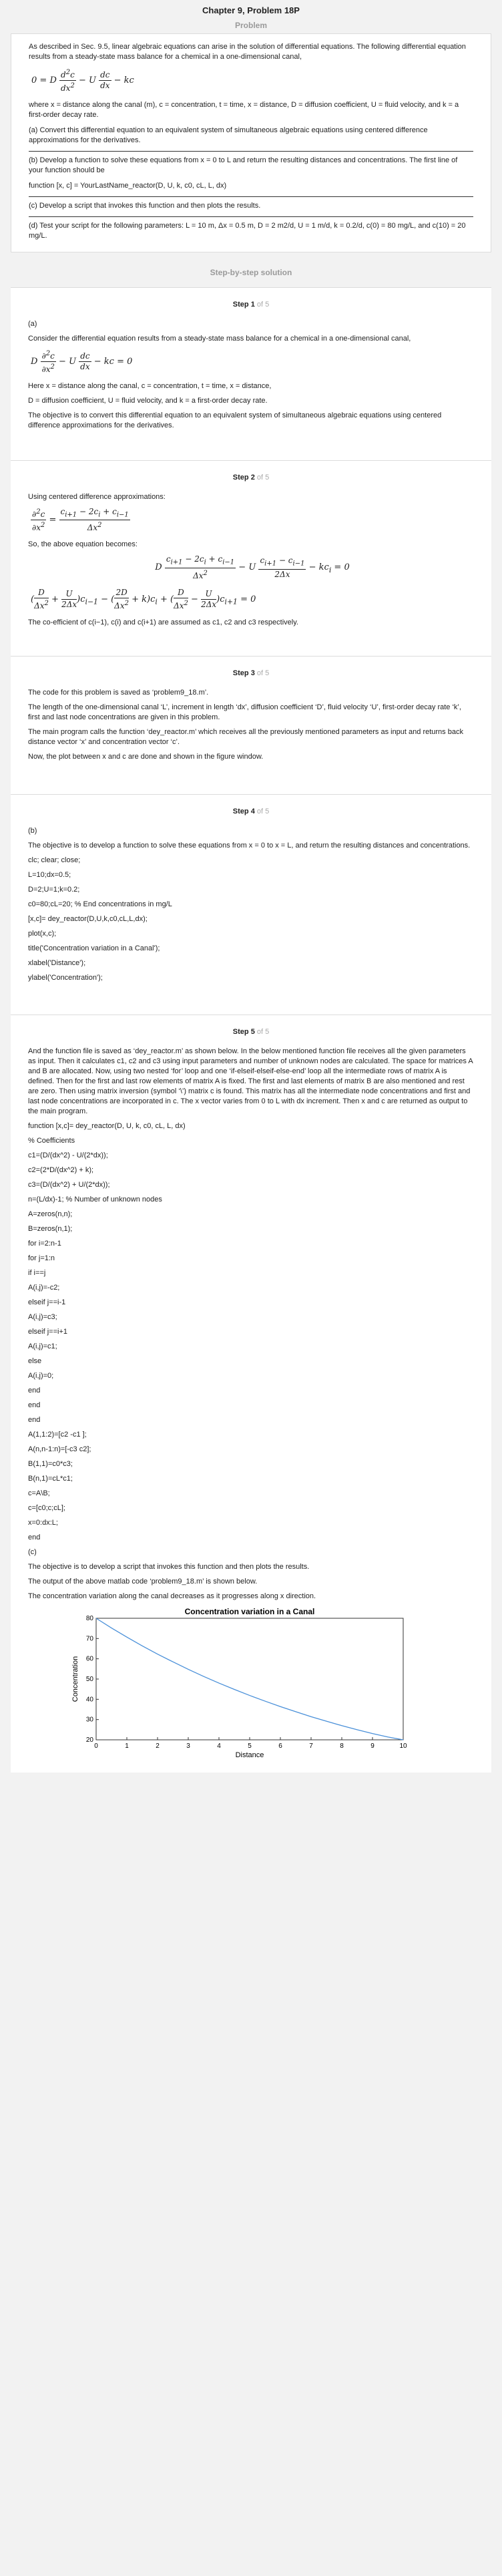 This screenshot has height=2576, width=502. What do you see at coordinates (65, 978) in the screenshot?
I see `step-4-code-line: ylabel('Concentration');` at bounding box center [65, 978].